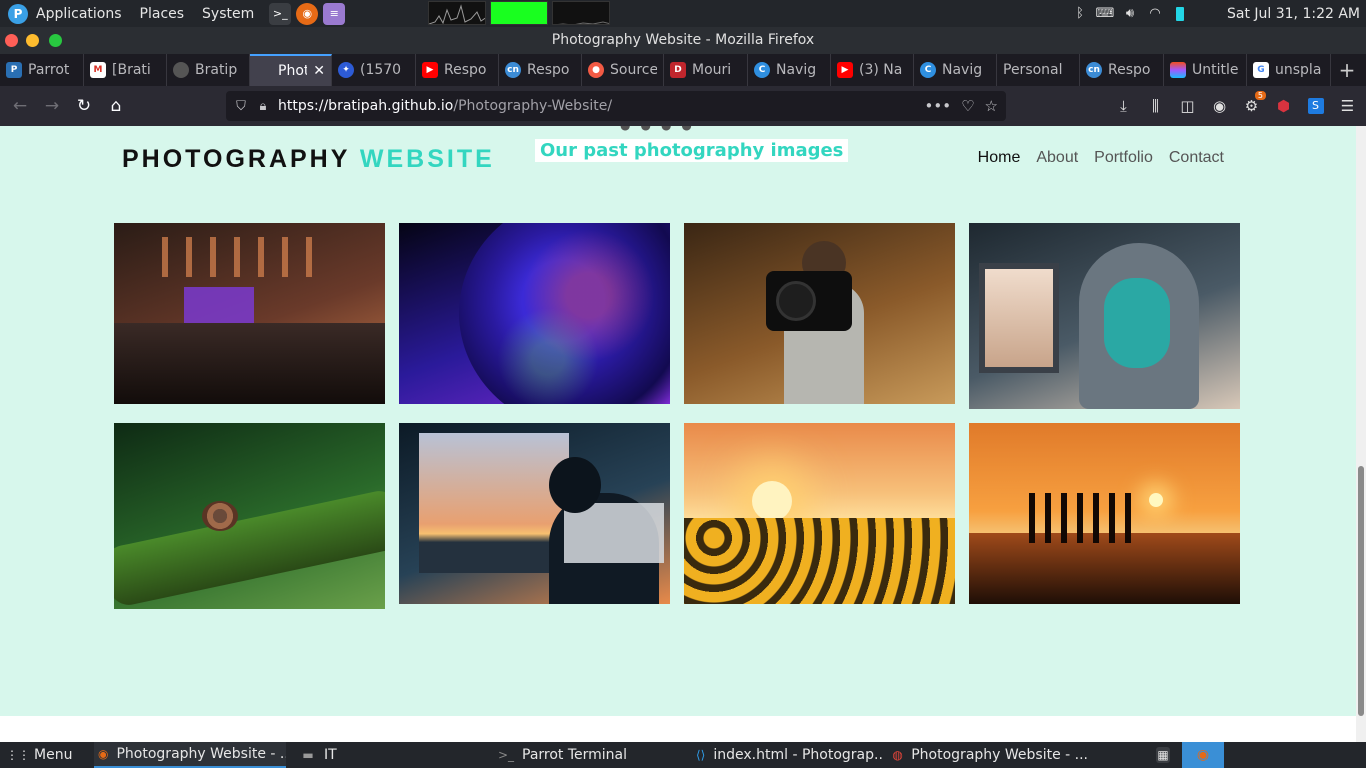 Image resolution: width=1366 pixels, height=768 pixels. What do you see at coordinates (1361, 591) in the screenshot?
I see `scrollbar-thumb` at bounding box center [1361, 591].